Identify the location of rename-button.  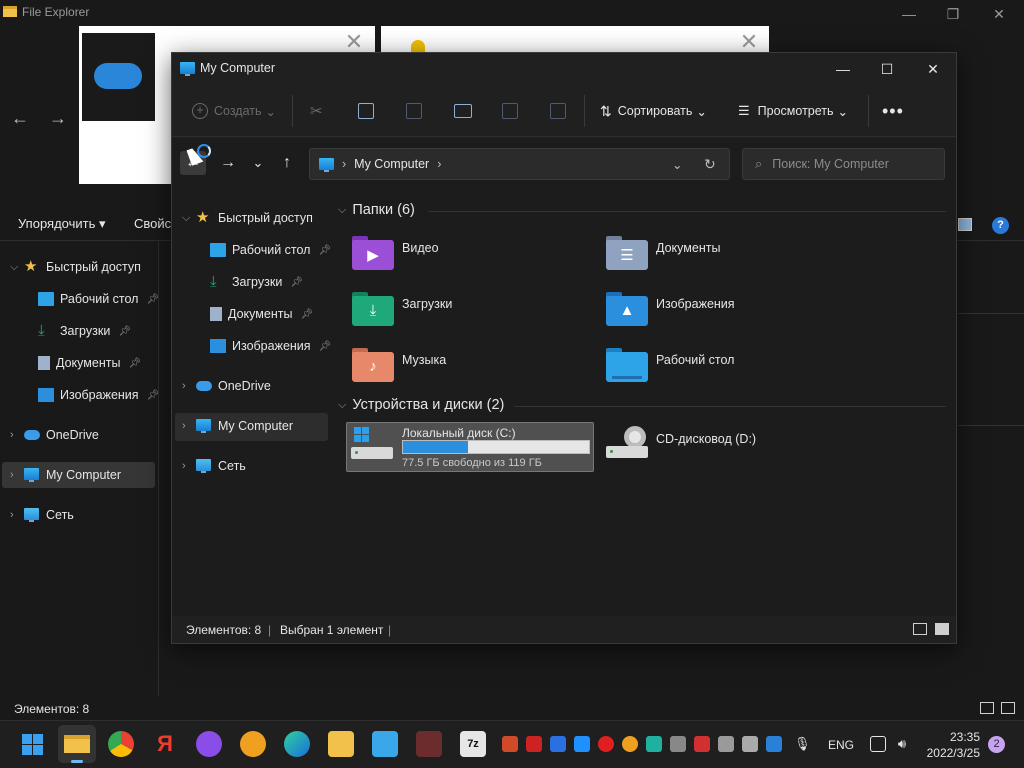
(463, 111).